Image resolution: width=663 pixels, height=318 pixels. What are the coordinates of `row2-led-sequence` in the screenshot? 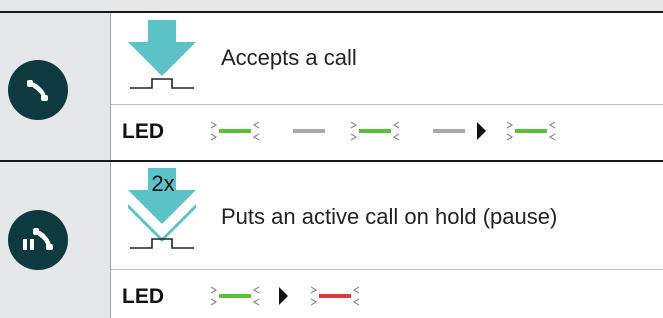 It's located at (285, 296).